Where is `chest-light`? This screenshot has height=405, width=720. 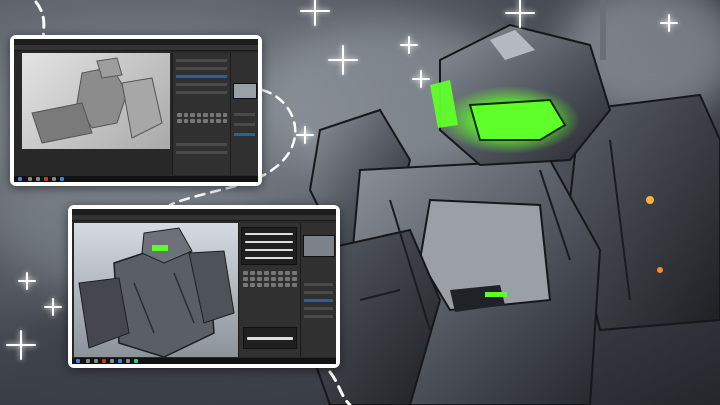
chest-light is located at coordinates (496, 294).